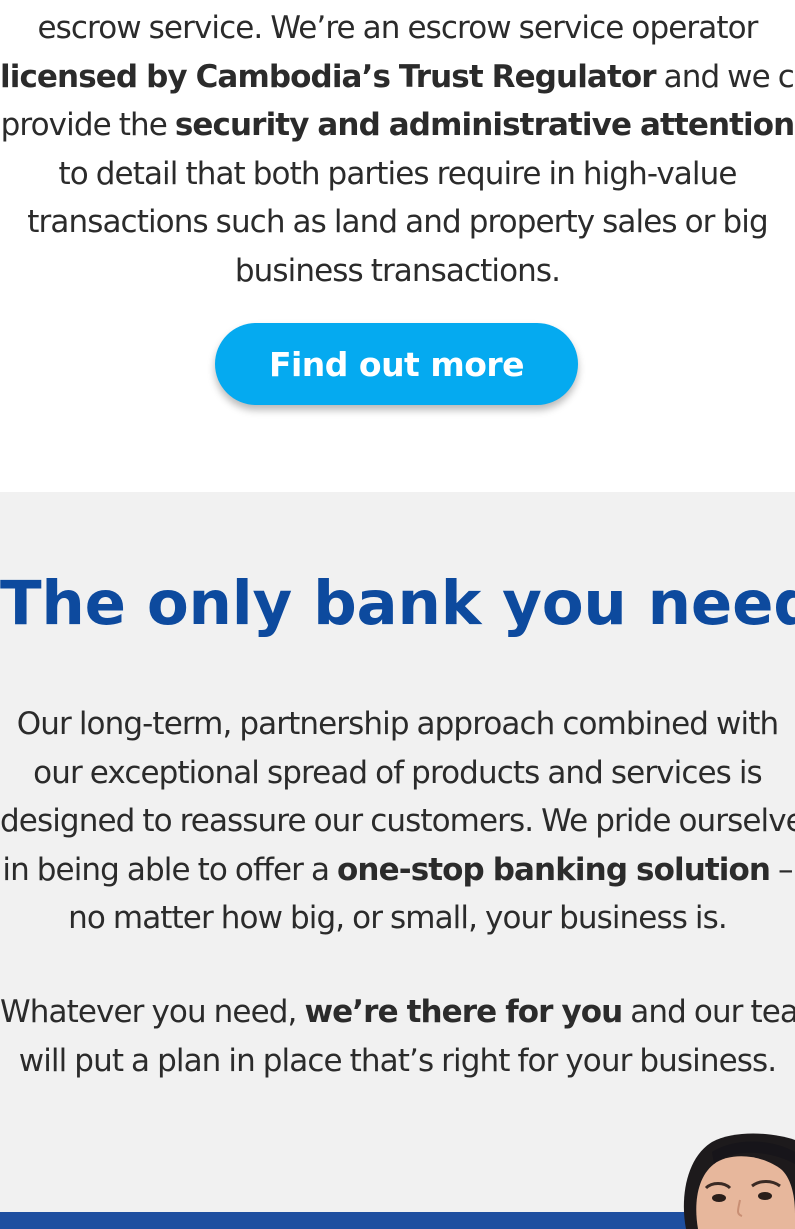 This screenshot has height=1229, width=795. Describe the element at coordinates (397, 270) in the screenshot. I see `escrow-line-6: business transactions.` at that location.